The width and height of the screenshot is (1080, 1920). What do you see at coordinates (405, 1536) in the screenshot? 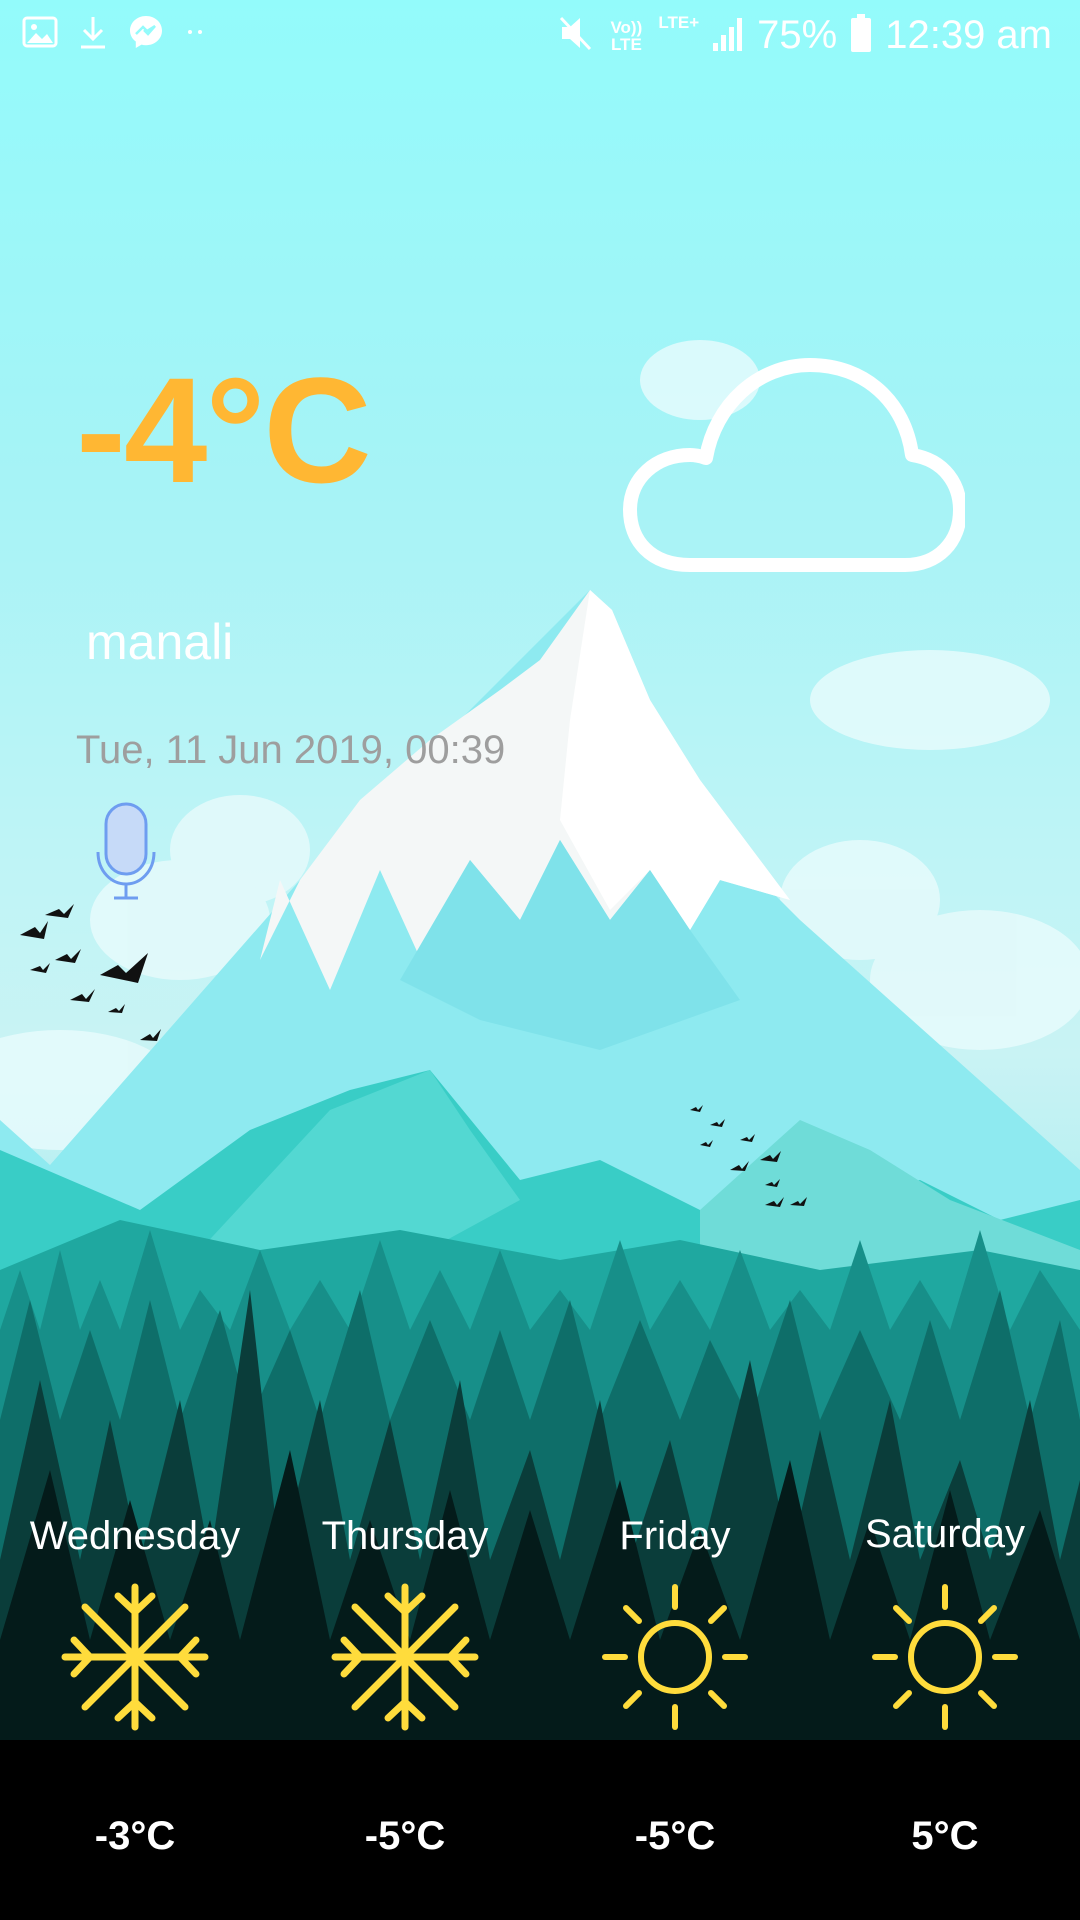
I see `forecast-day-label: Thursday` at bounding box center [405, 1536].